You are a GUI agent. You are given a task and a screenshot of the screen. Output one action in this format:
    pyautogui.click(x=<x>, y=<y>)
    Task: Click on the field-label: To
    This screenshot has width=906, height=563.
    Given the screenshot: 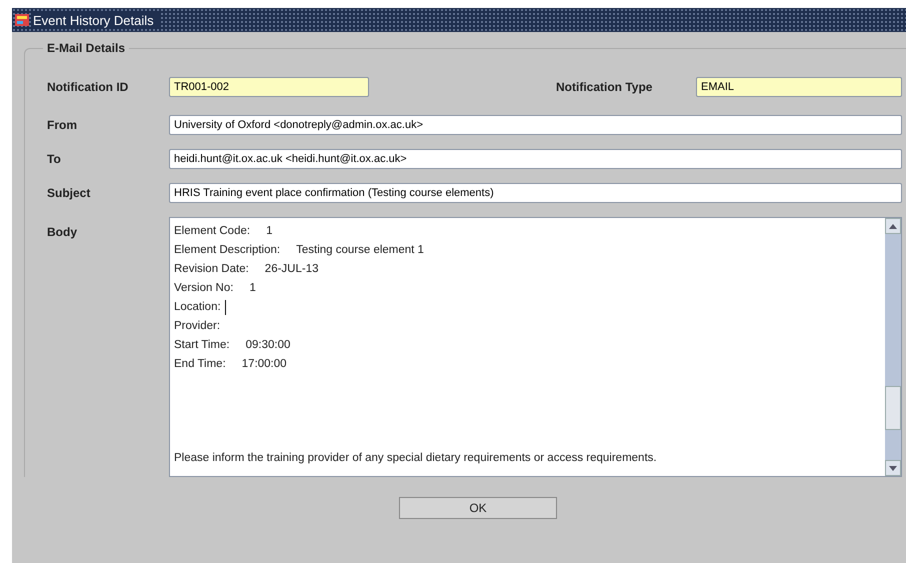 What is the action you would take?
    pyautogui.click(x=54, y=159)
    